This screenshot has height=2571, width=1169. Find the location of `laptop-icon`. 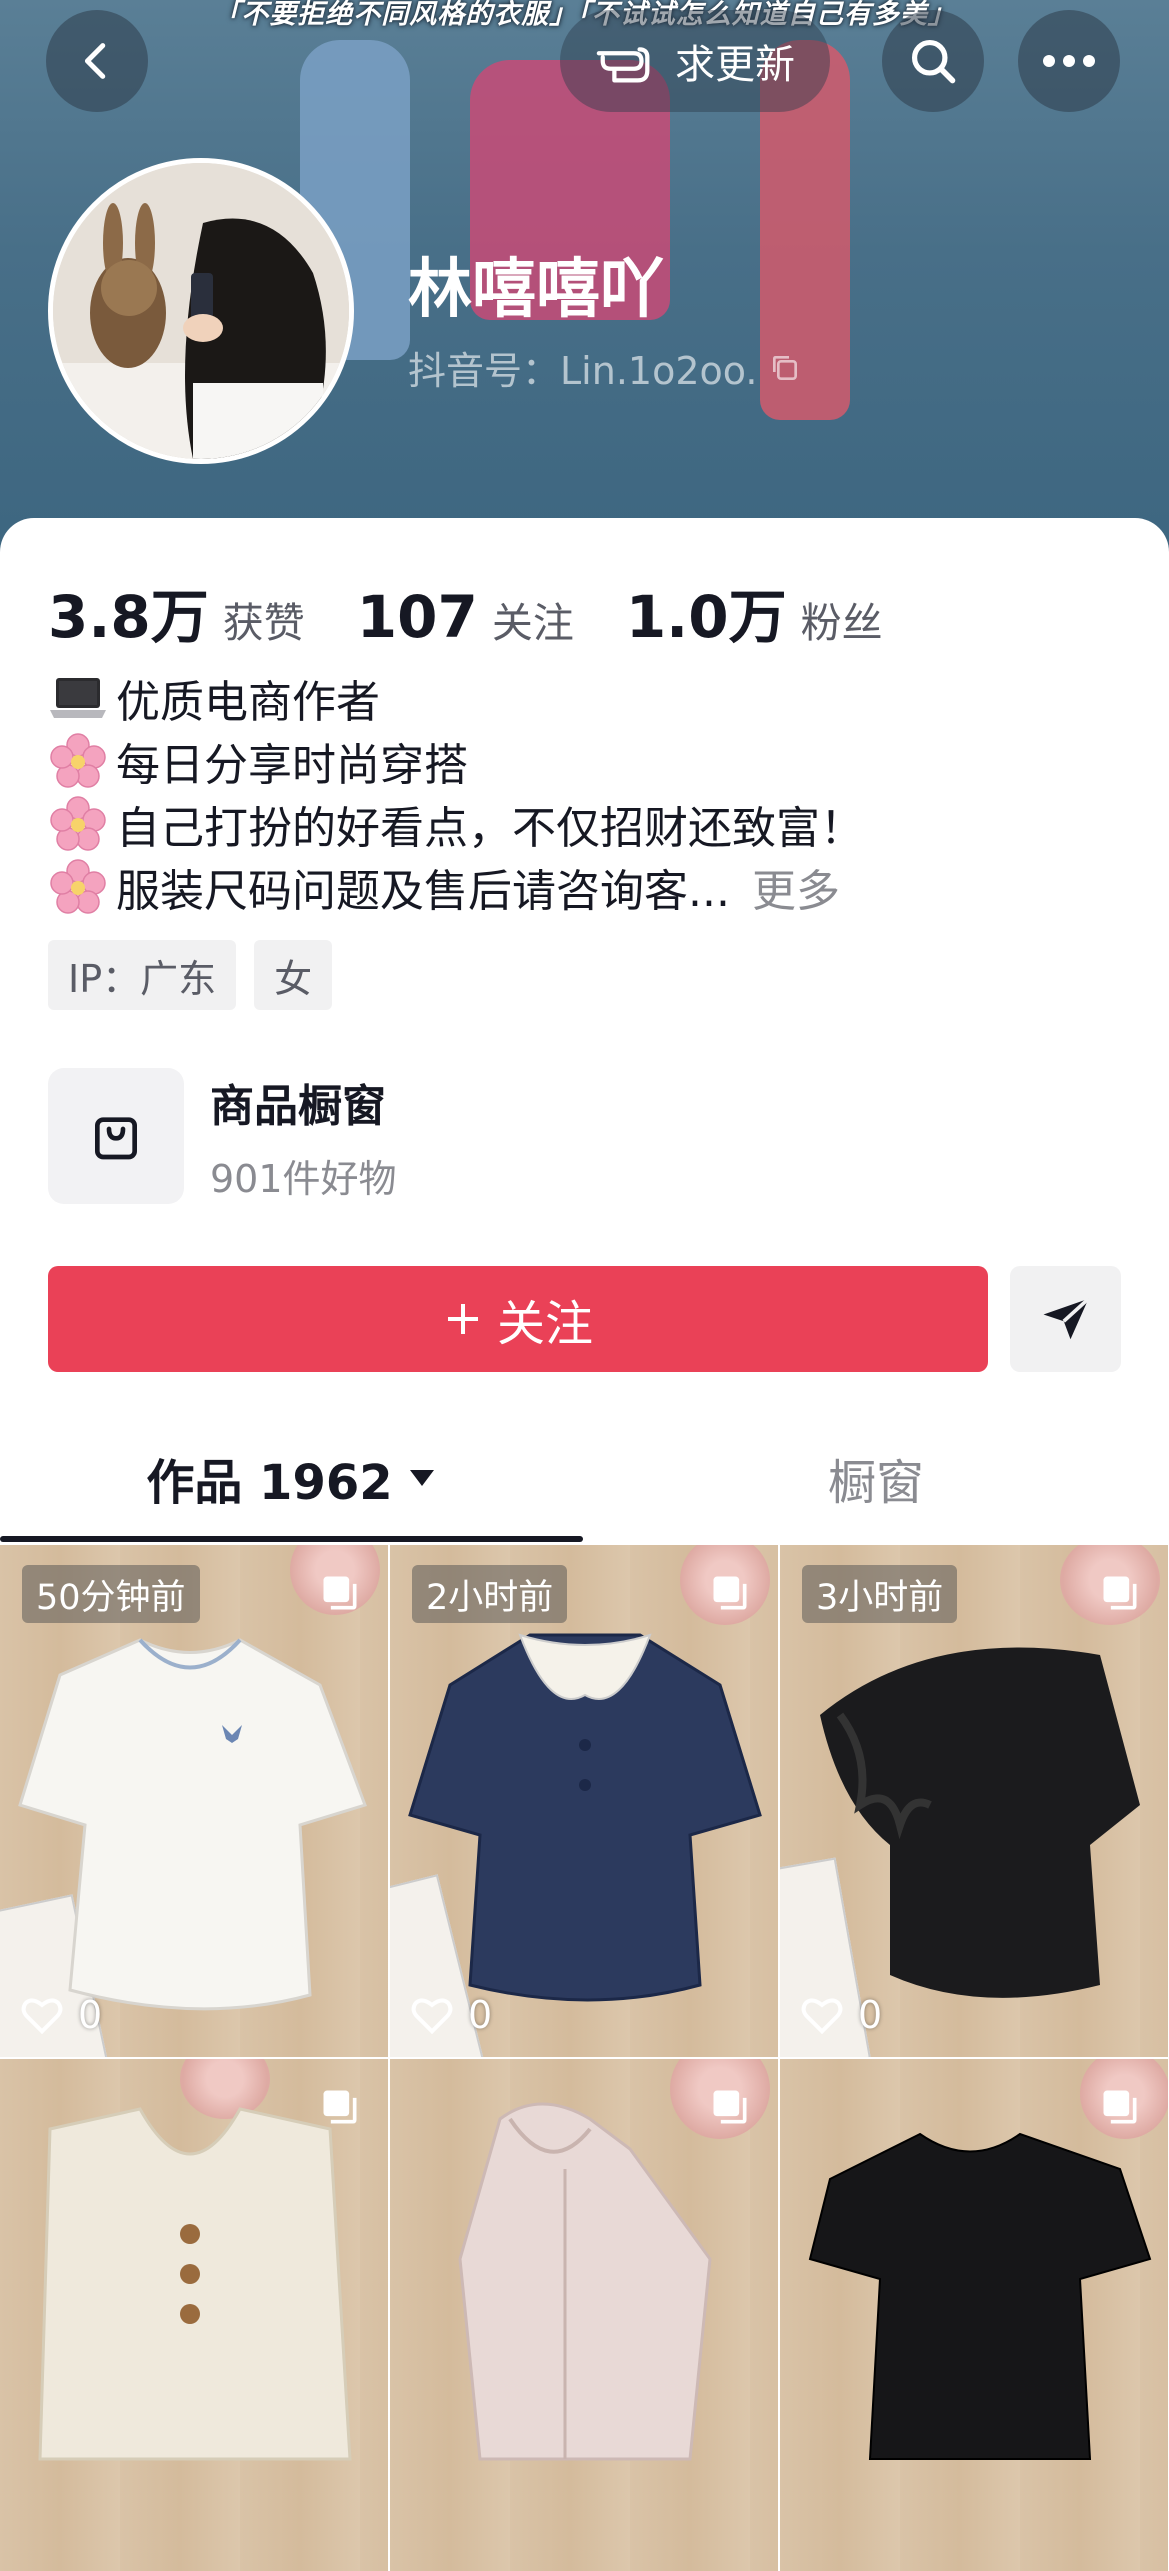

laptop-icon is located at coordinates (78, 698).